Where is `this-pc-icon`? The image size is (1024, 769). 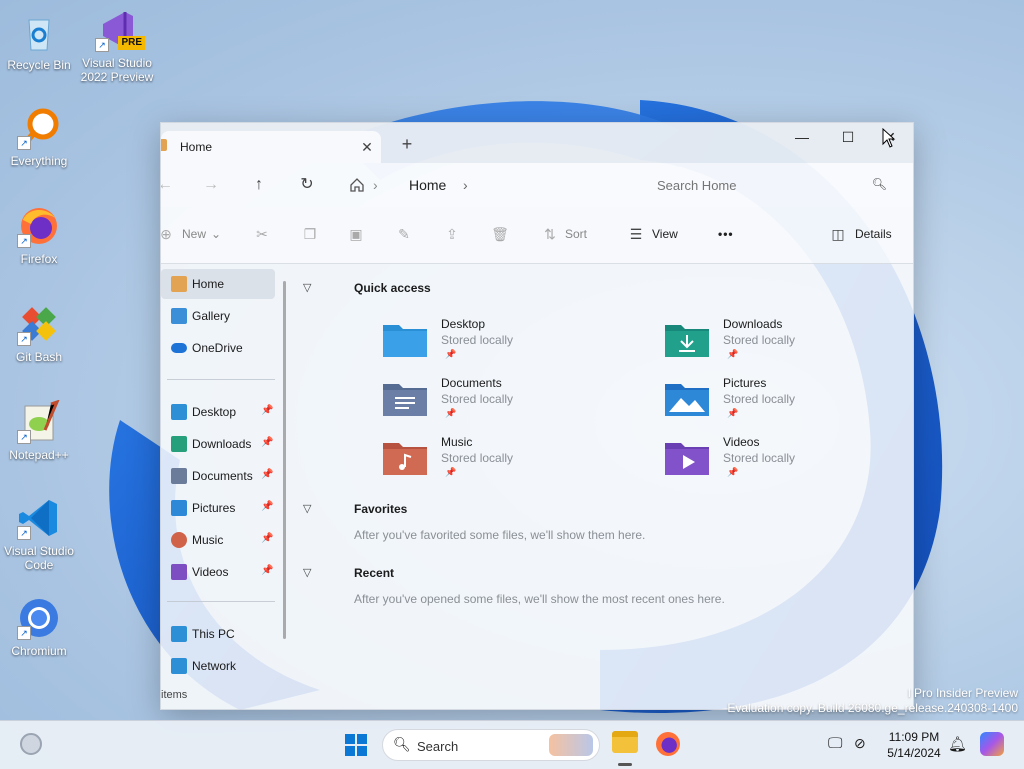 this-pc-icon is located at coordinates (179, 634).